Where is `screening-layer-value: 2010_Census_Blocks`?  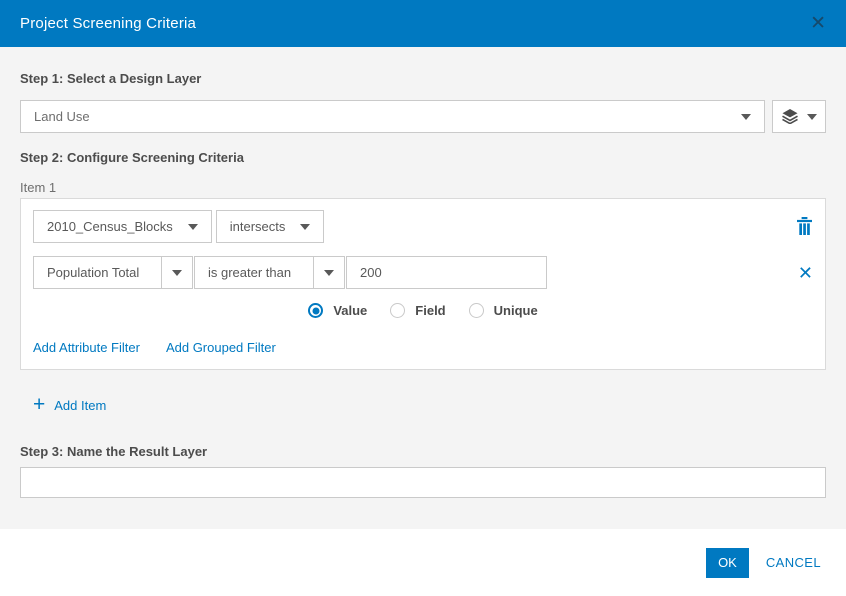
screening-layer-value: 2010_Census_Blocks is located at coordinates (110, 226).